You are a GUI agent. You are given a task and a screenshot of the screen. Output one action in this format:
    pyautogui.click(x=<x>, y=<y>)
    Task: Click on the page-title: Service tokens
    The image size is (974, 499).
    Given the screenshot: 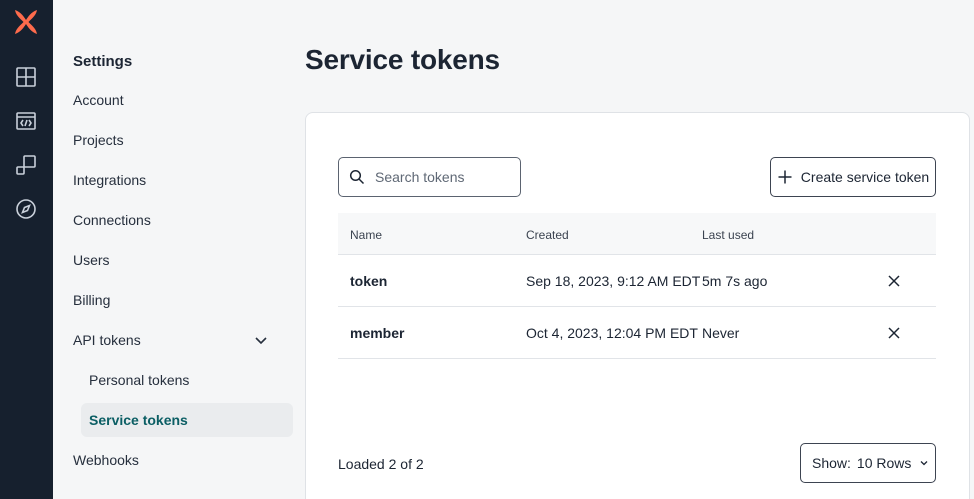 What is the action you would take?
    pyautogui.click(x=402, y=59)
    